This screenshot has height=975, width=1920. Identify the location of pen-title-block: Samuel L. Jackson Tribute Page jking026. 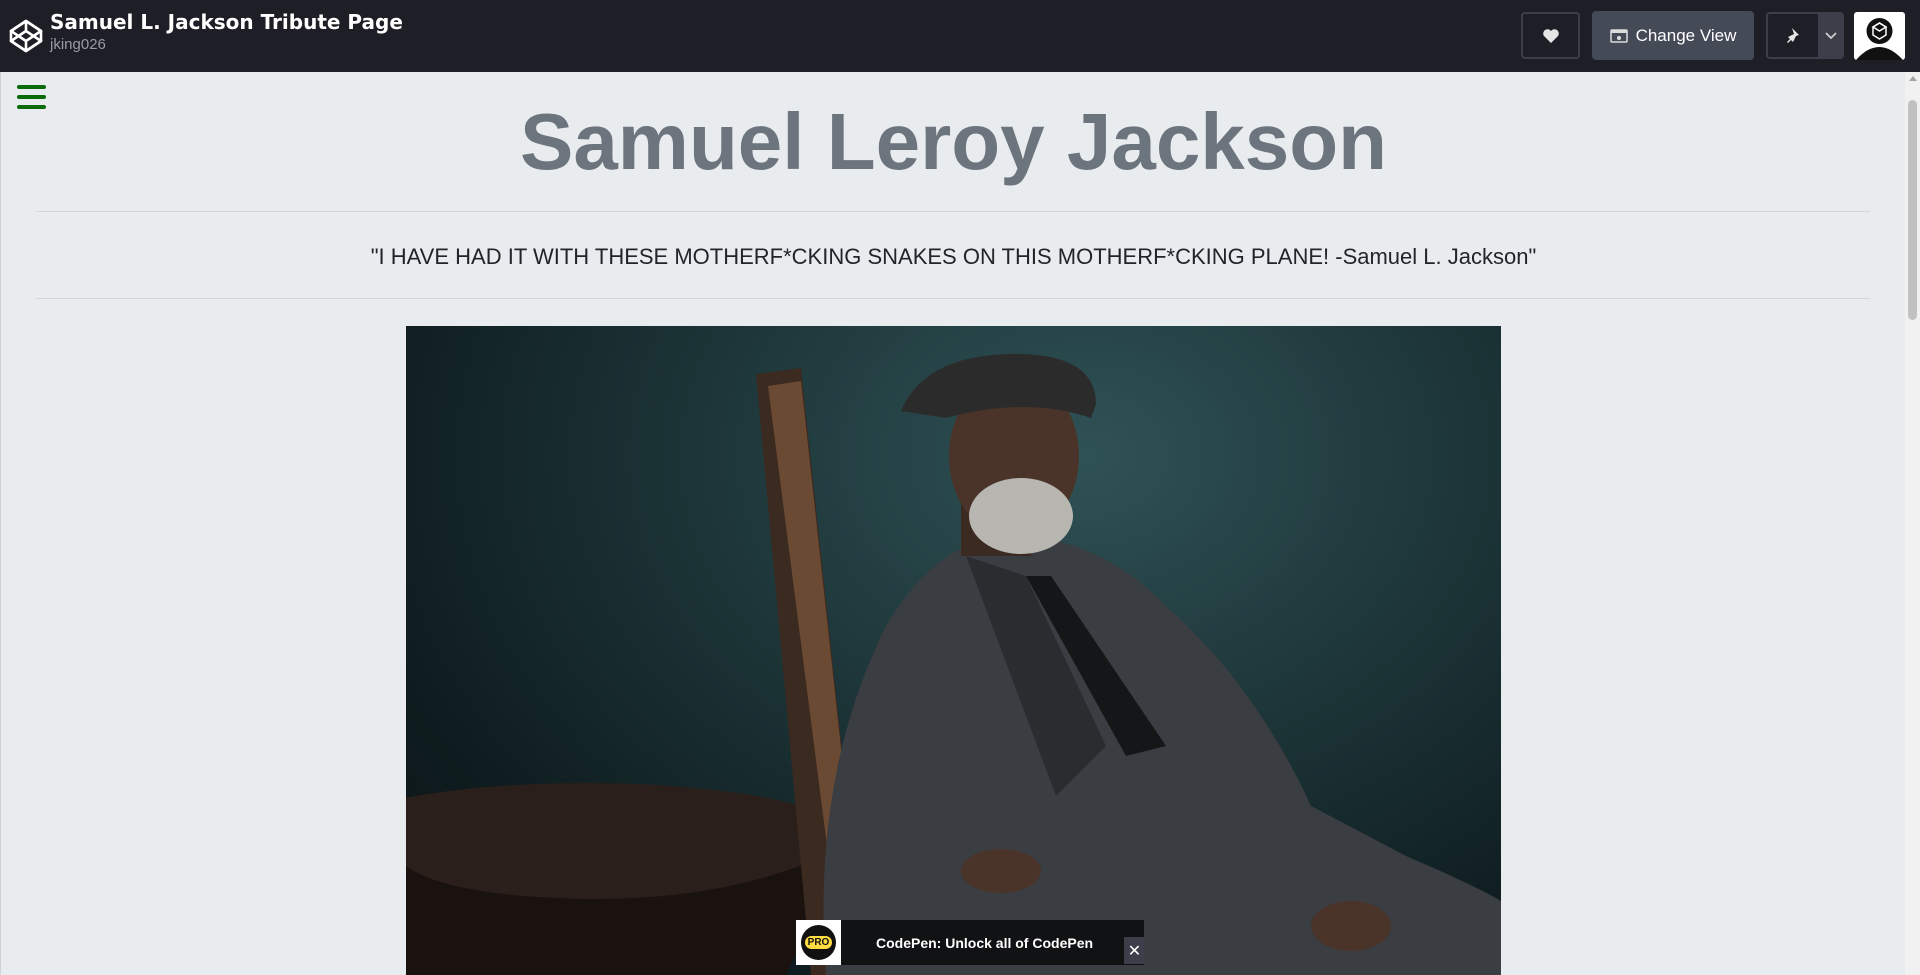
(226, 32).